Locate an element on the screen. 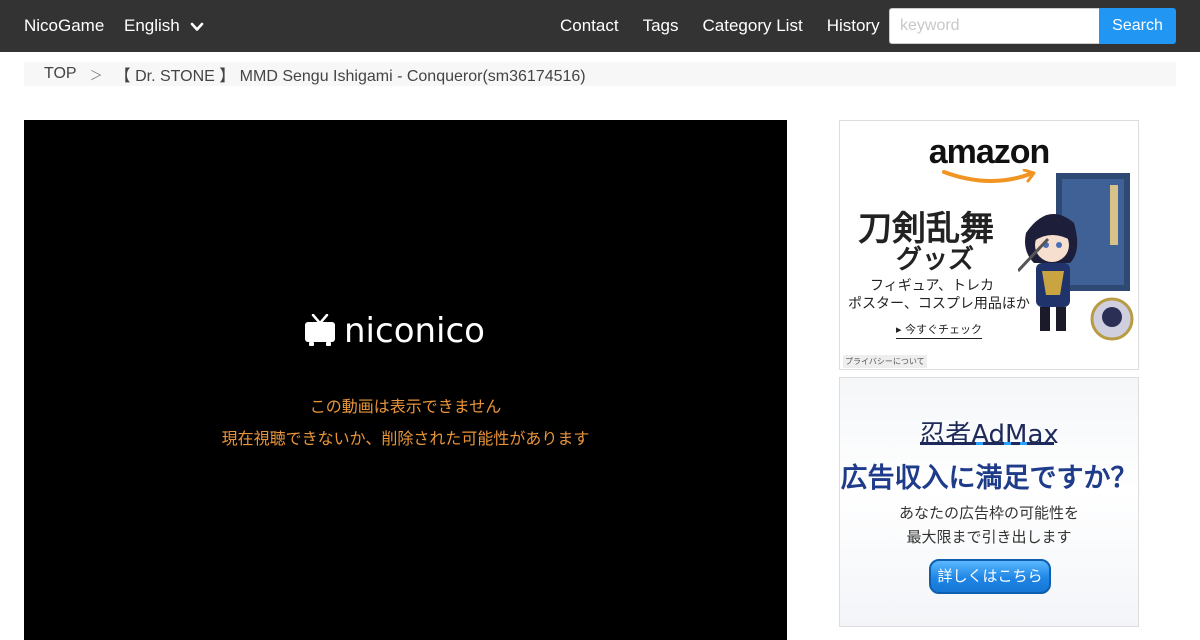 This screenshot has height=640, width=1200. admax-text-2: 最大限まで引き出します is located at coordinates (989, 537).